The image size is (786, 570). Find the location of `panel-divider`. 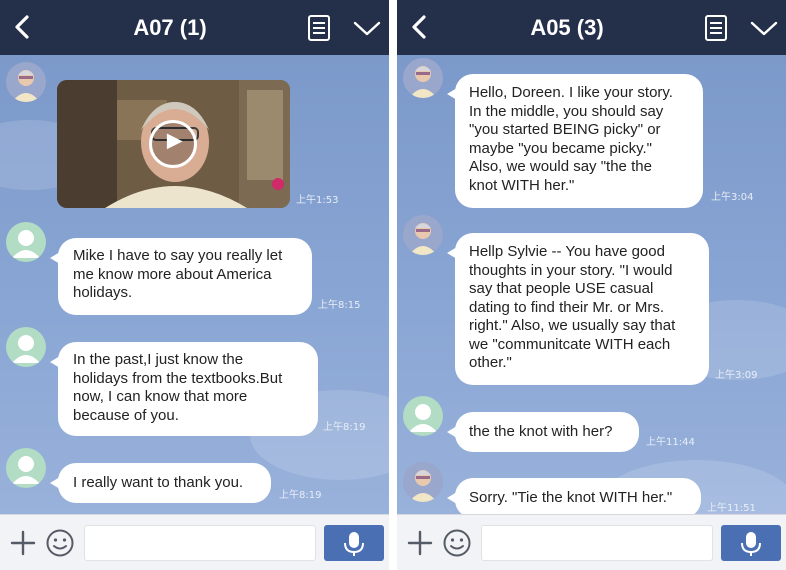

panel-divider is located at coordinates (393, 285).